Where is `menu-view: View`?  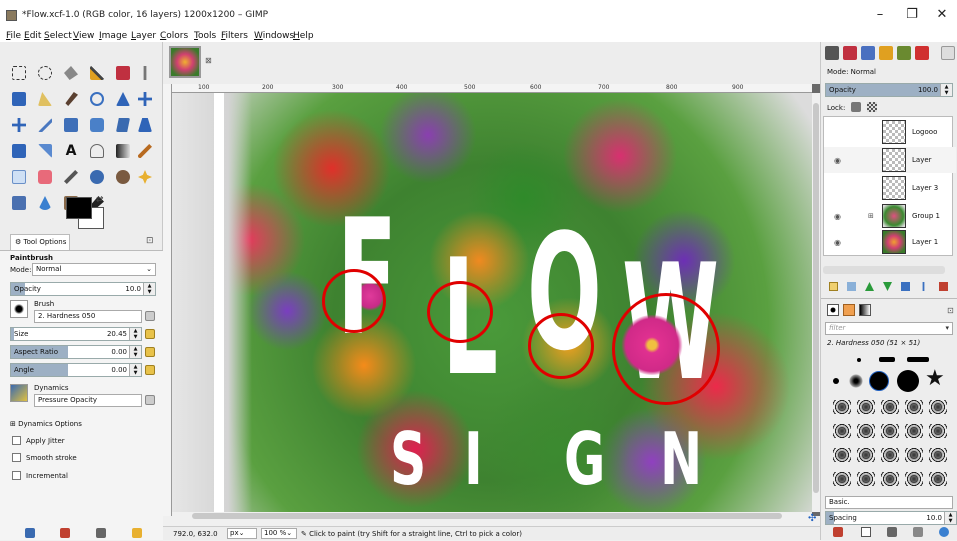 menu-view: View is located at coordinates (83, 36).